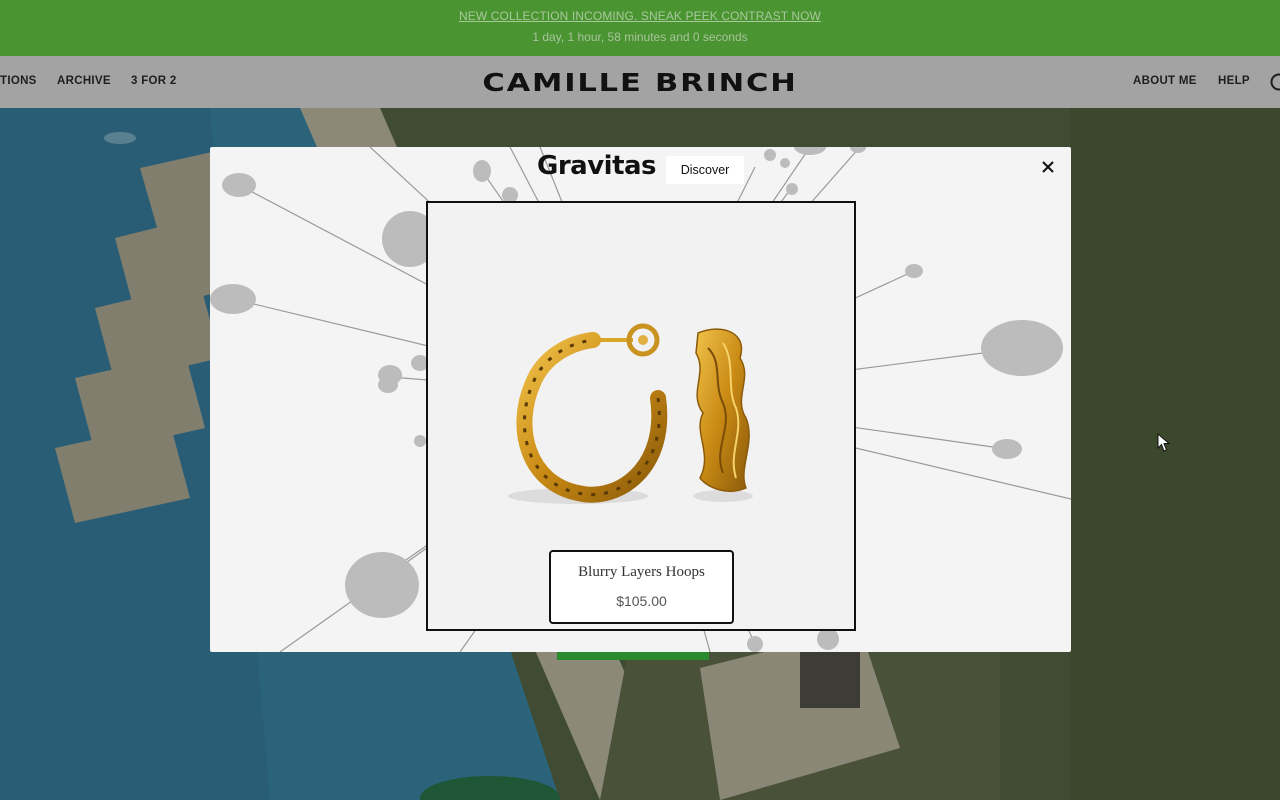 Image resolution: width=1280 pixels, height=800 pixels. I want to click on product-price: $105.00, so click(641, 601).